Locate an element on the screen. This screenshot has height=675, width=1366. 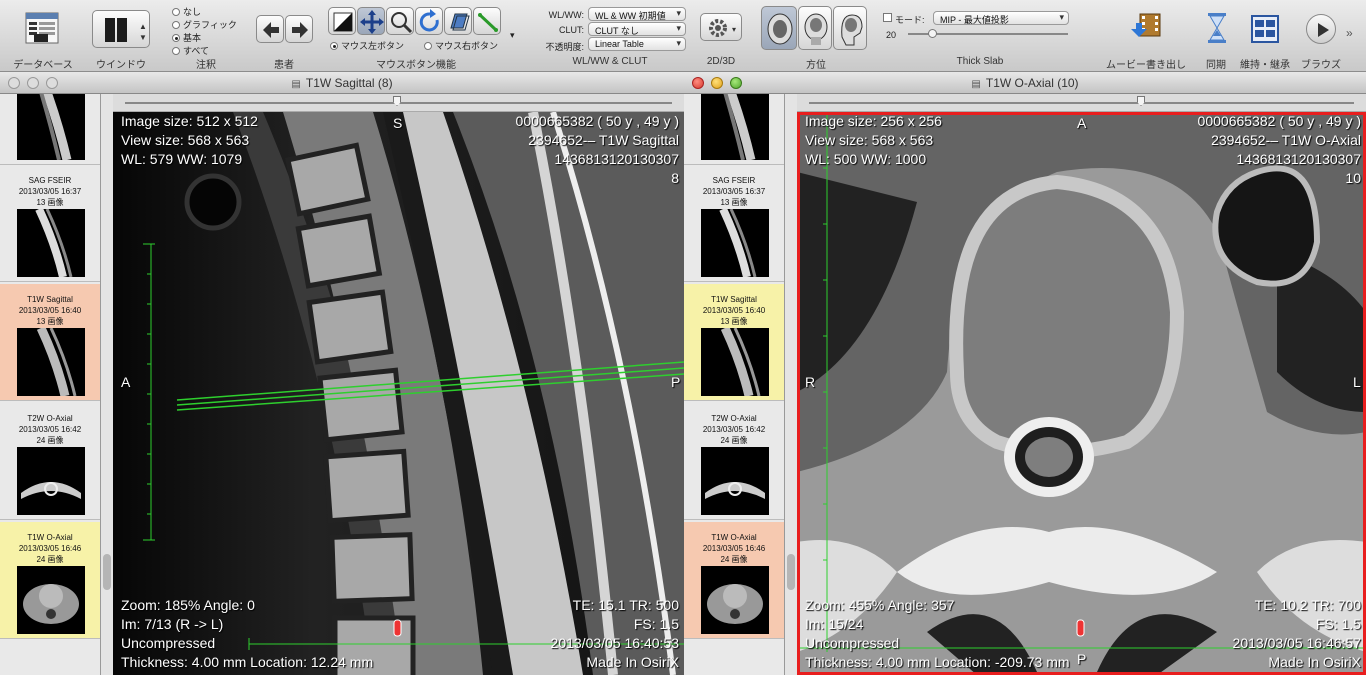
mouse-tools-more-icon: ▾ is located at coordinates (512, 35).